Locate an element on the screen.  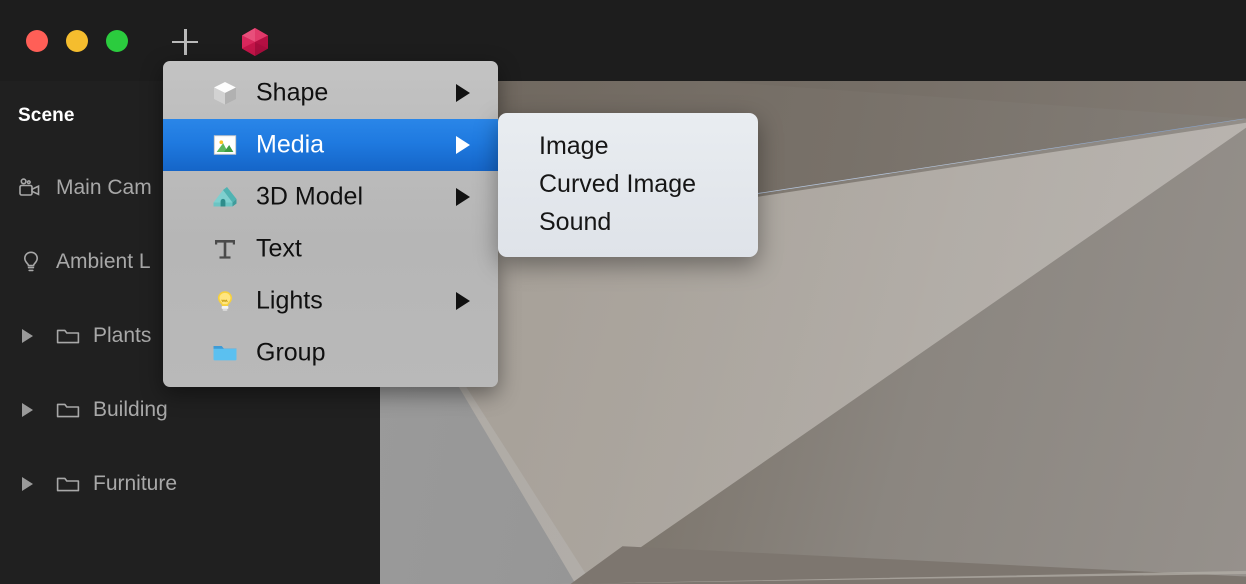
menu-item-group: Group is located at coordinates (330, 353).